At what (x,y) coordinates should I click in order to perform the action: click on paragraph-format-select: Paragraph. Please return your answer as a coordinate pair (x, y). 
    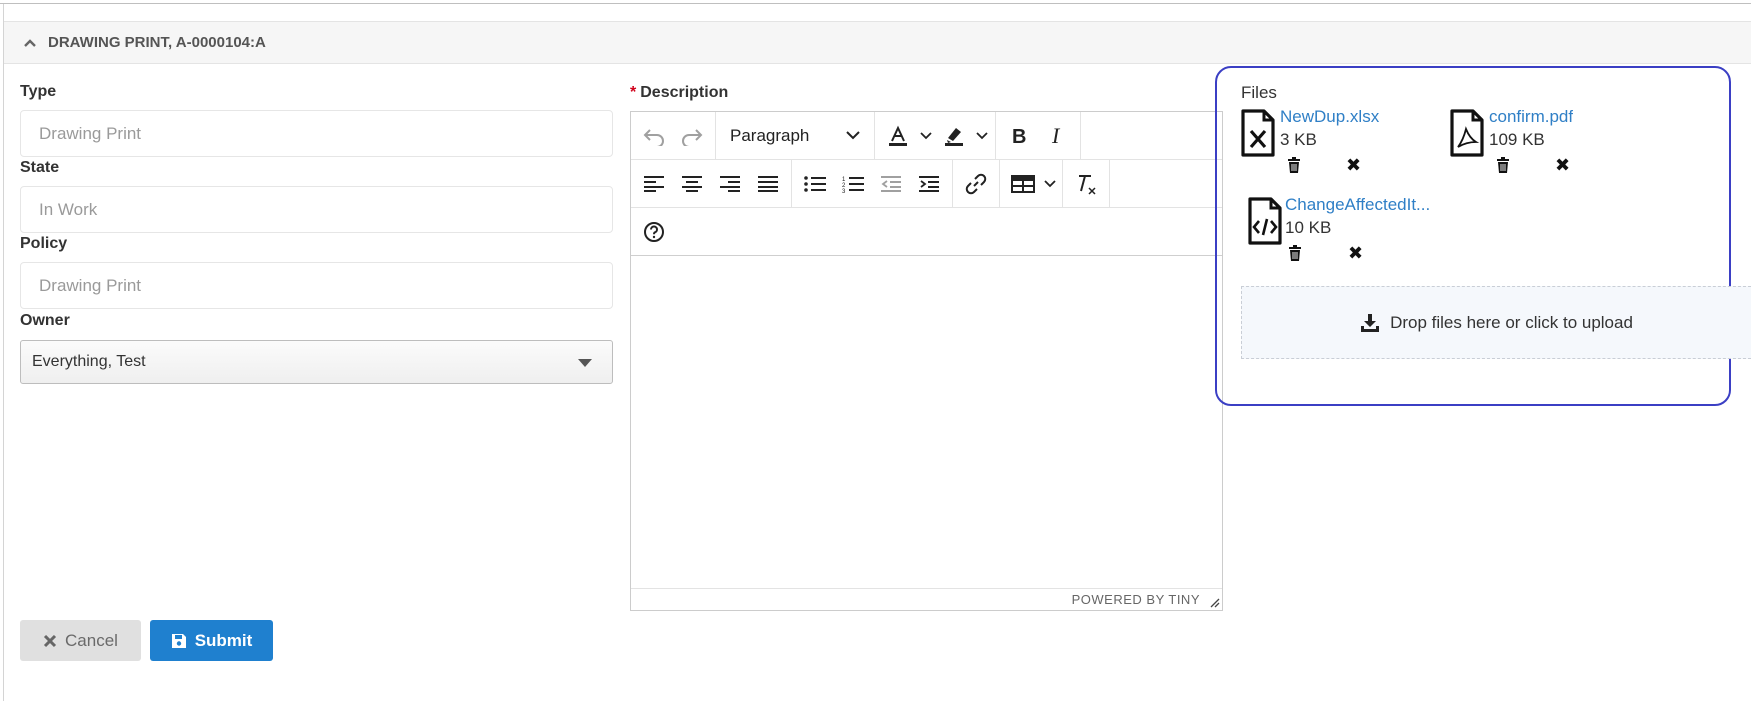
    Looking at the image, I should click on (795, 136).